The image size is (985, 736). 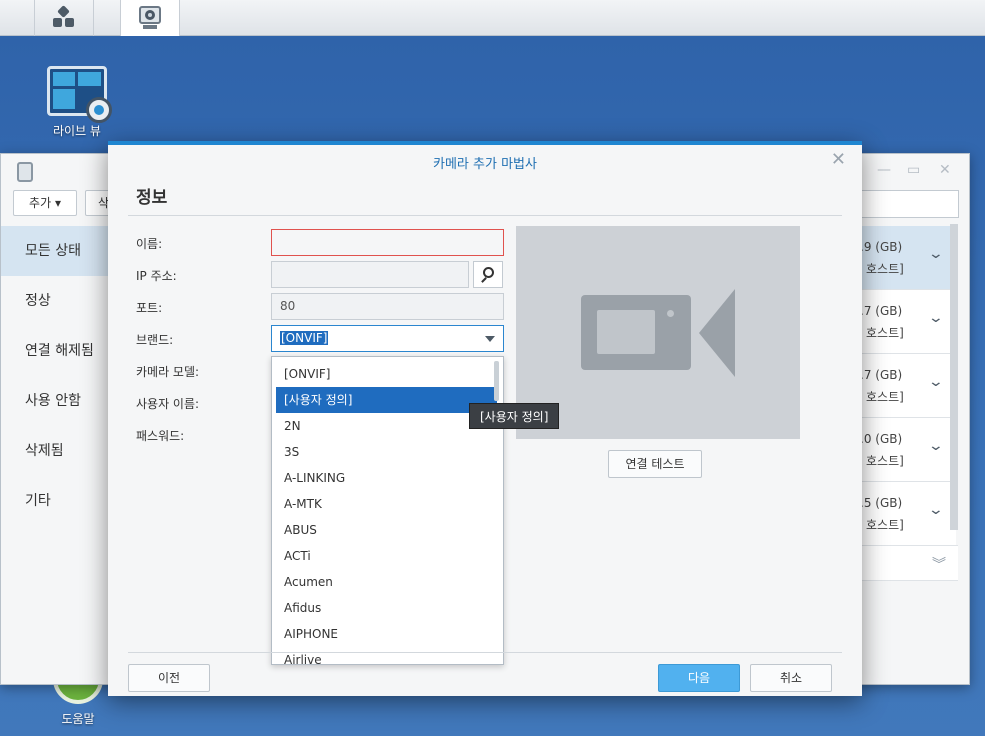 What do you see at coordinates (370, 274) in the screenshot?
I see `ip-address-field` at bounding box center [370, 274].